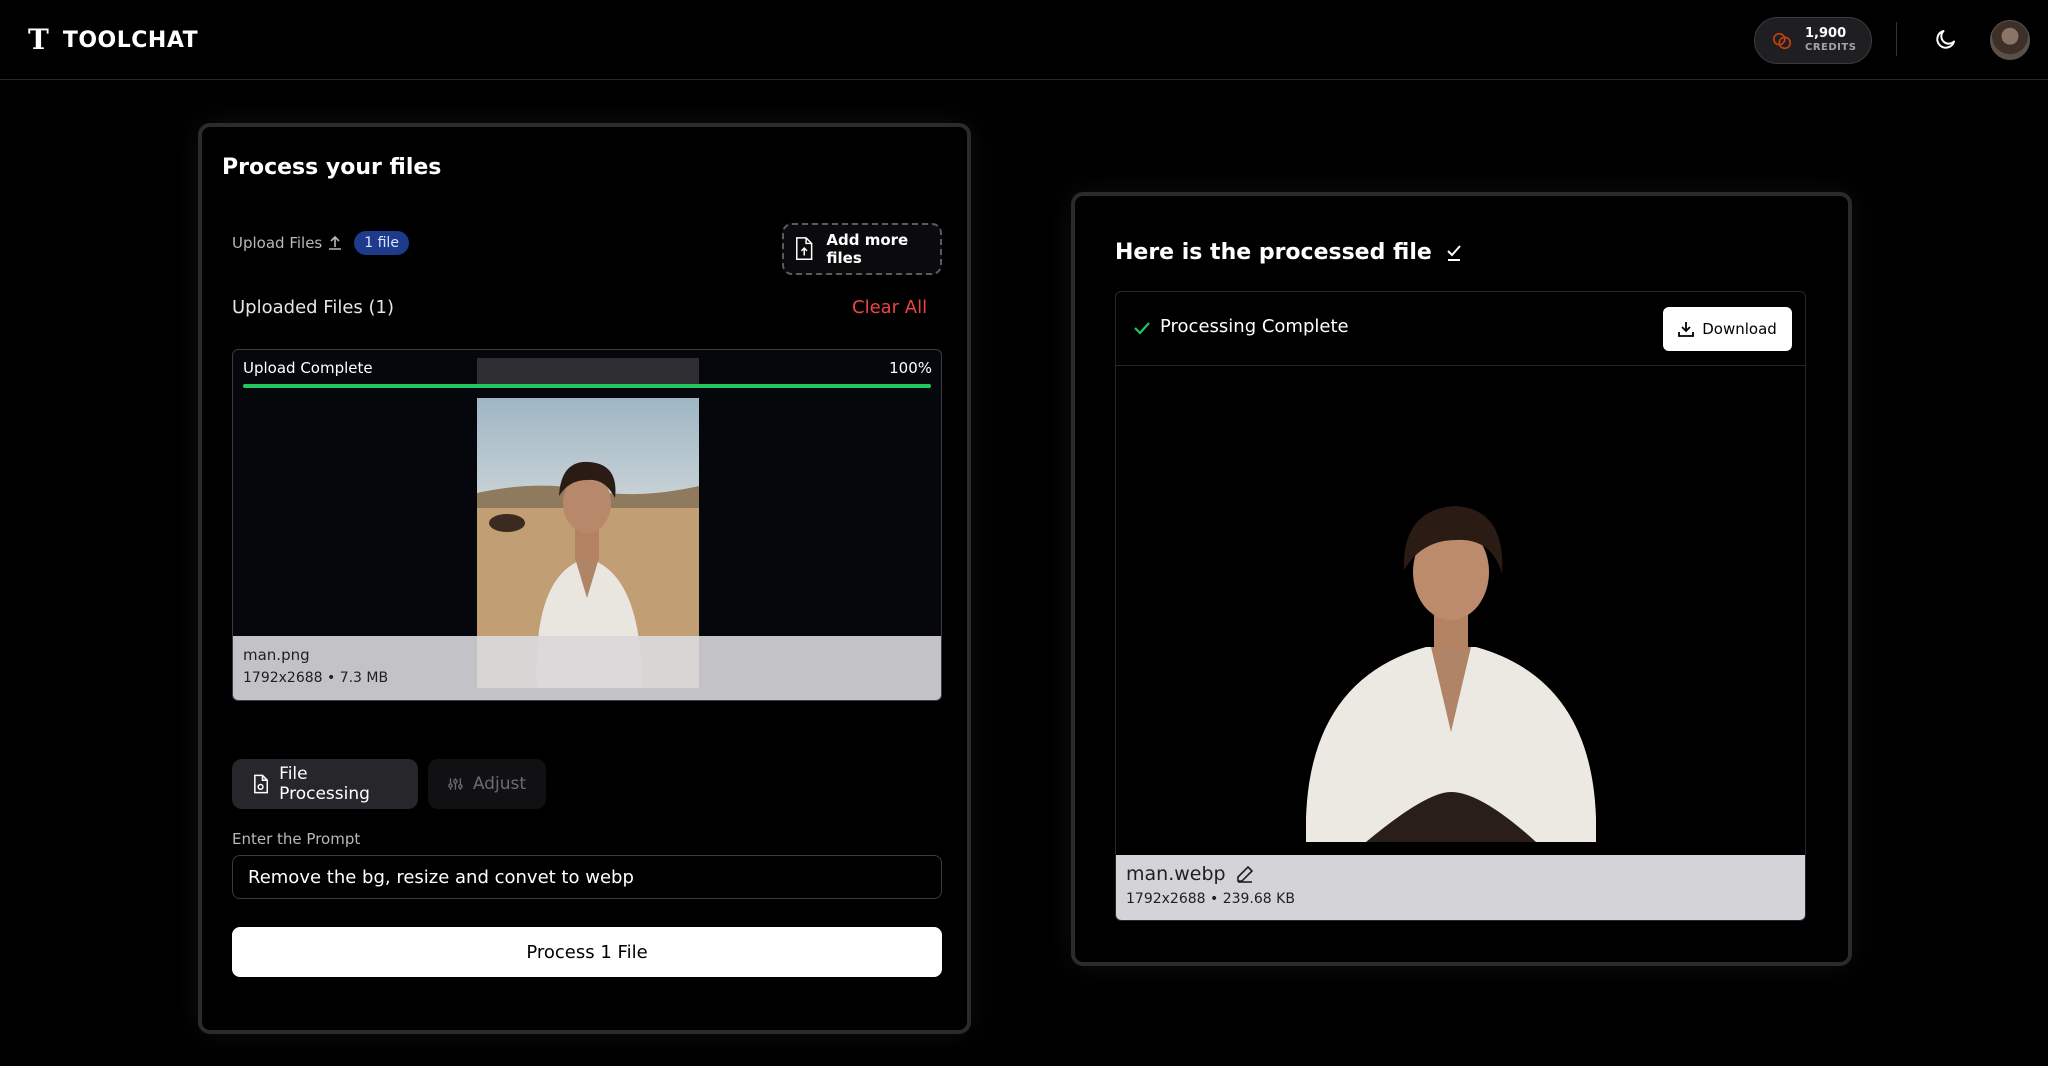  Describe the element at coordinates (1896, 39) in the screenshot. I see `header-divider` at that location.